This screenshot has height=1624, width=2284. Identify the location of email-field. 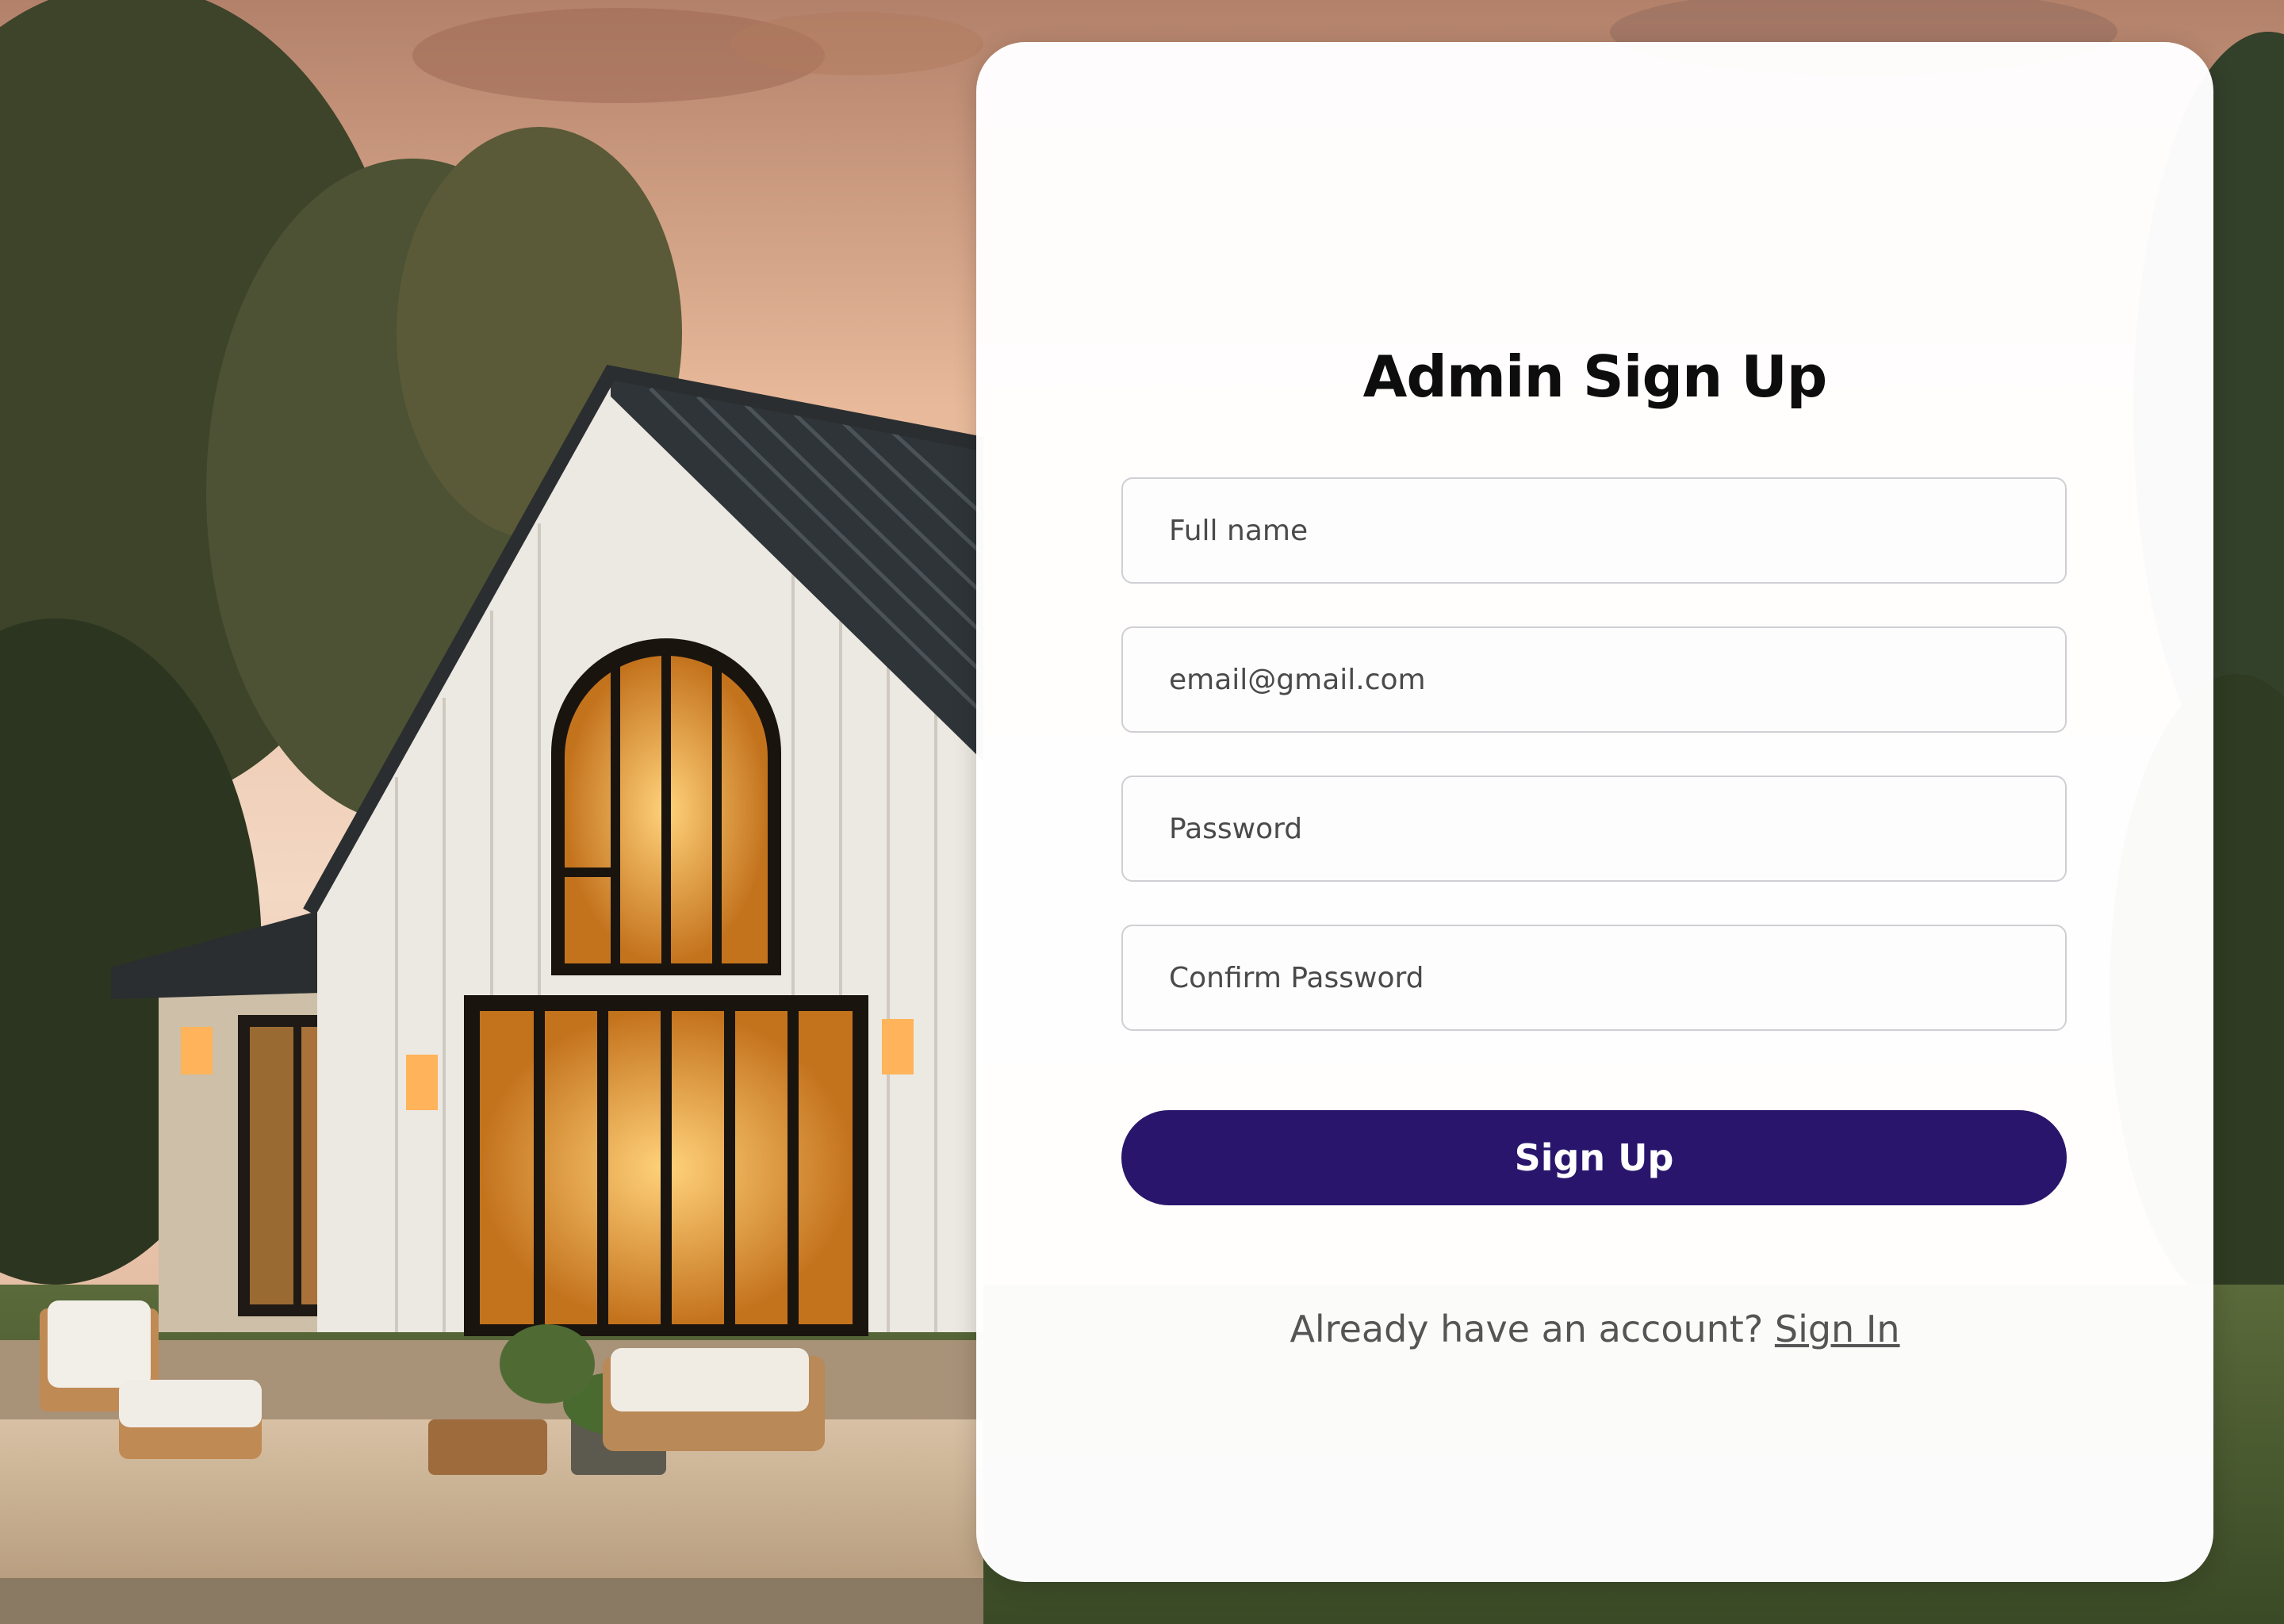
(1594, 679).